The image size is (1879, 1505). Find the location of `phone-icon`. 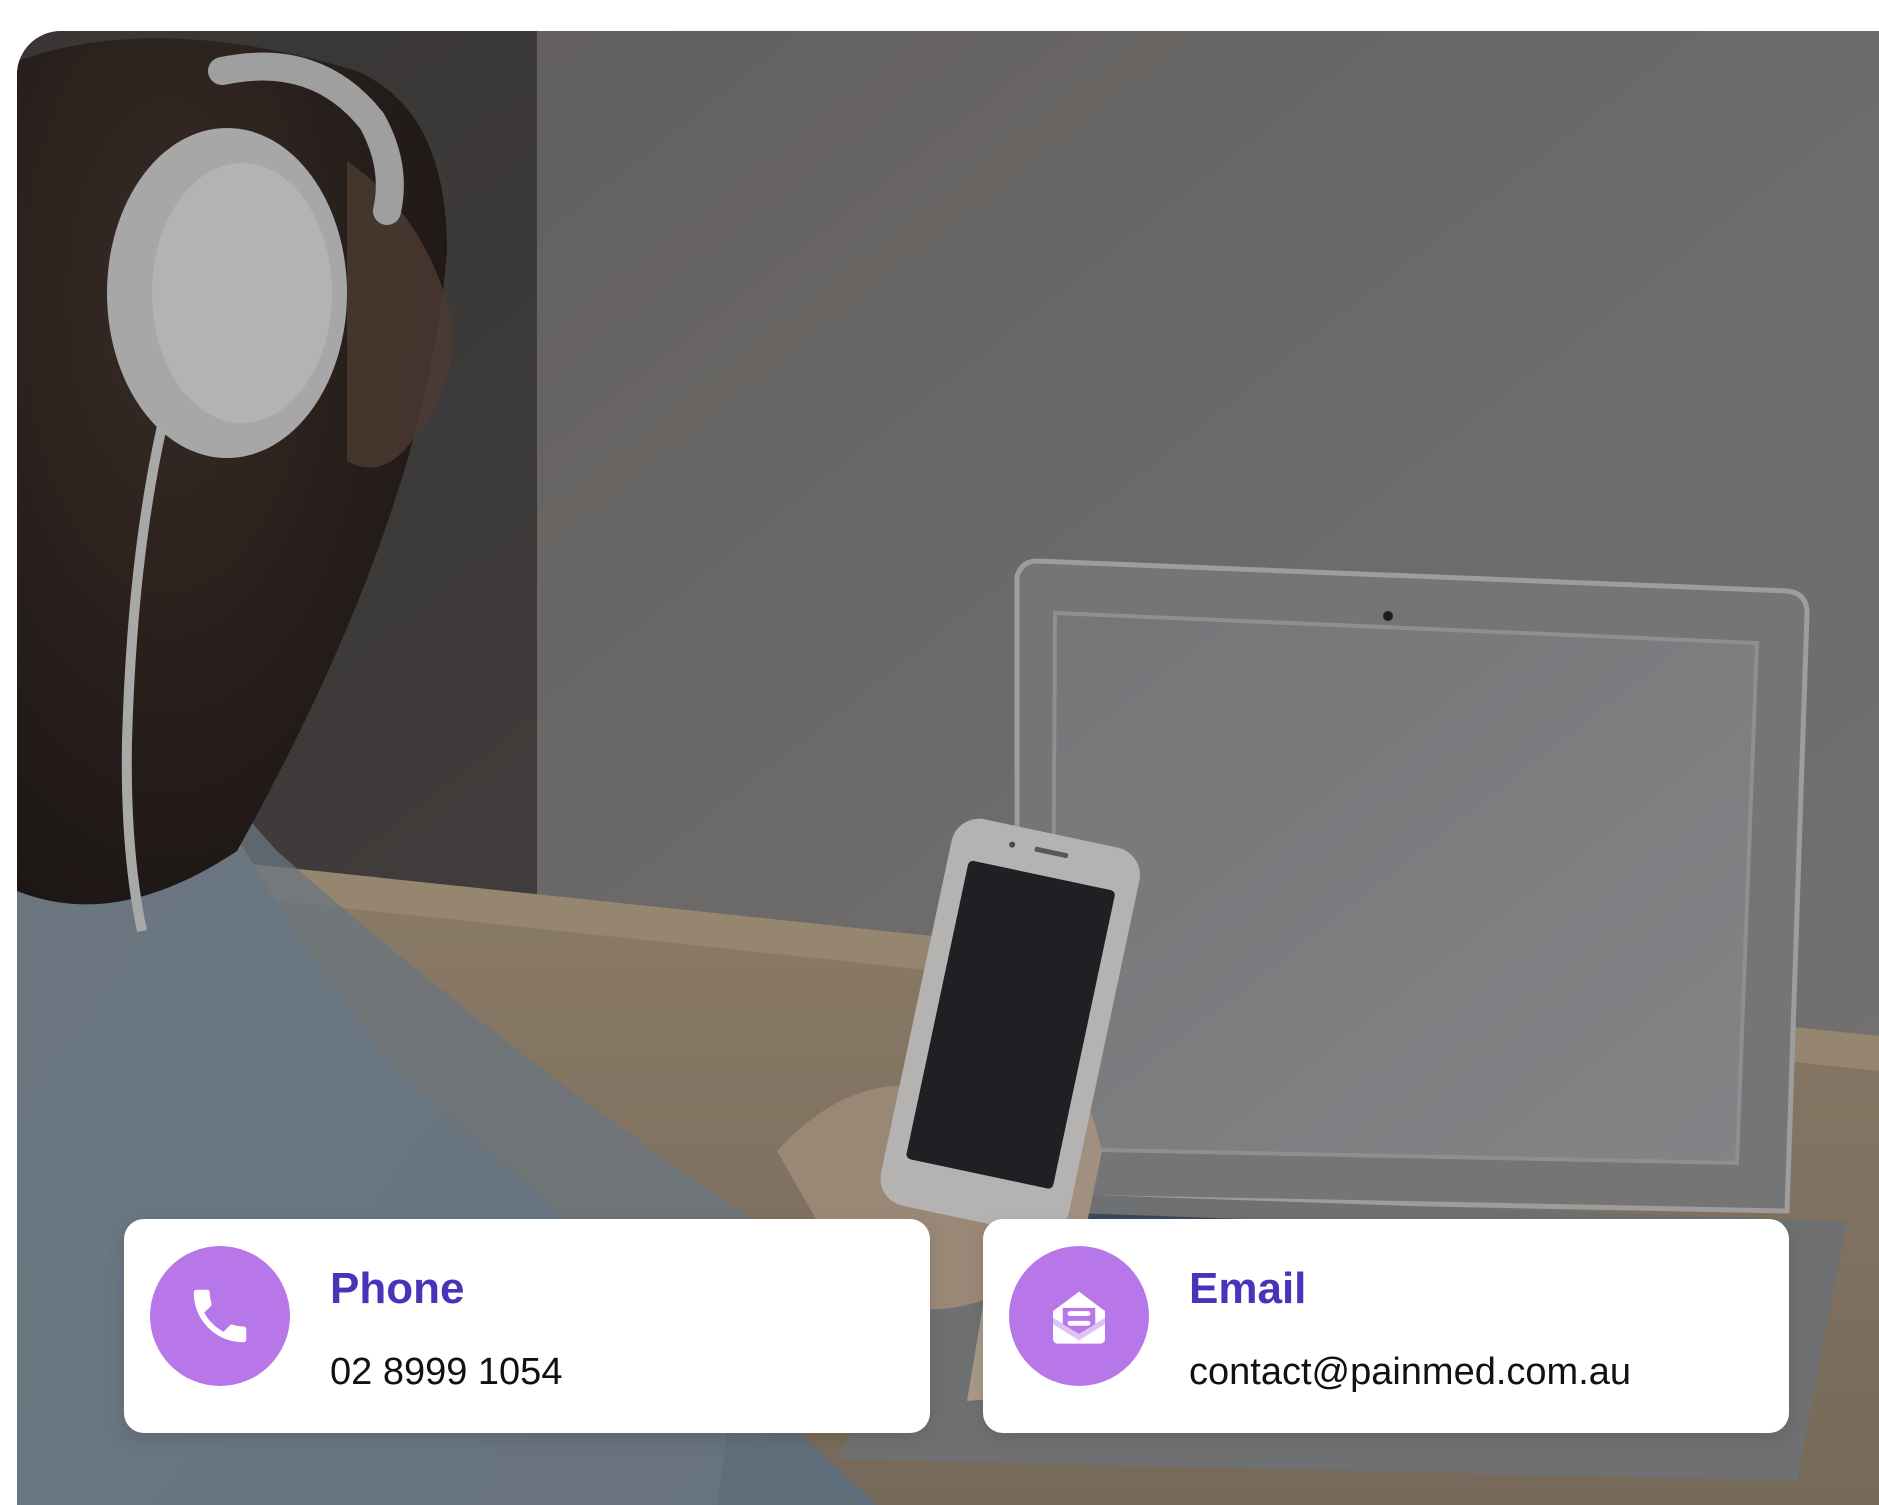

phone-icon is located at coordinates (220, 1316).